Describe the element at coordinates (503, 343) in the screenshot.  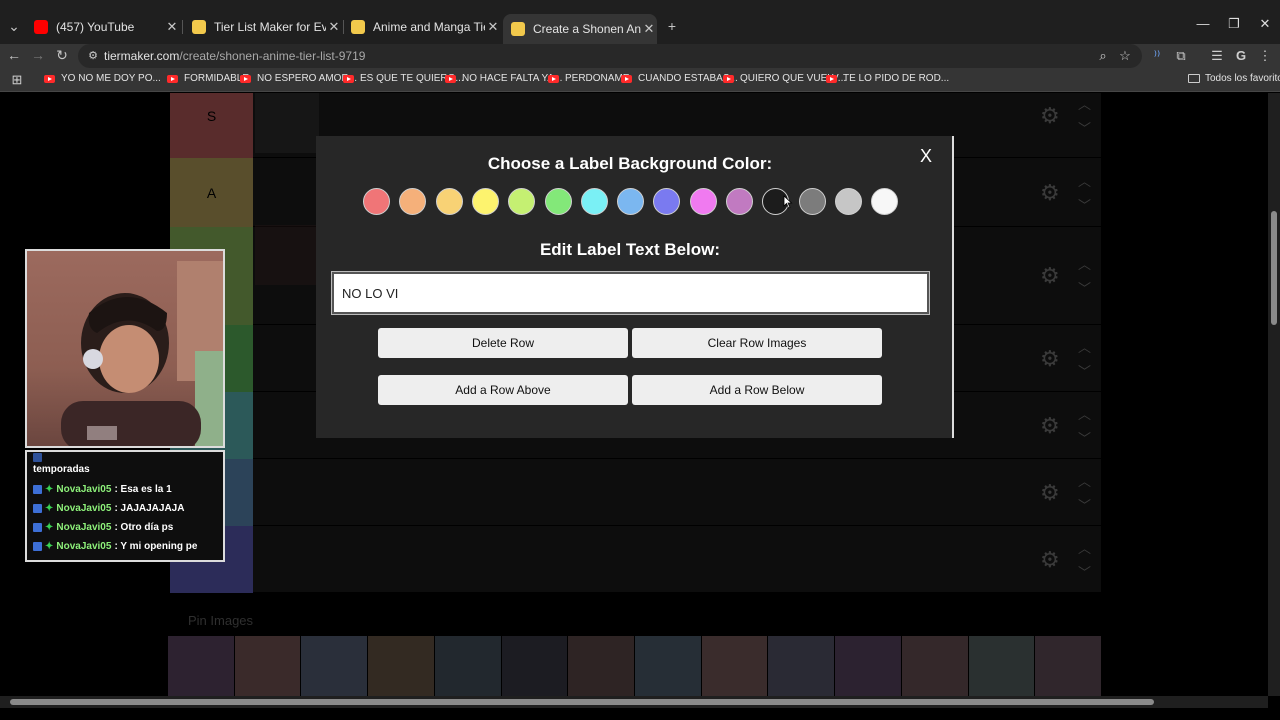
I see `delete-row-button: Delete Row` at that location.